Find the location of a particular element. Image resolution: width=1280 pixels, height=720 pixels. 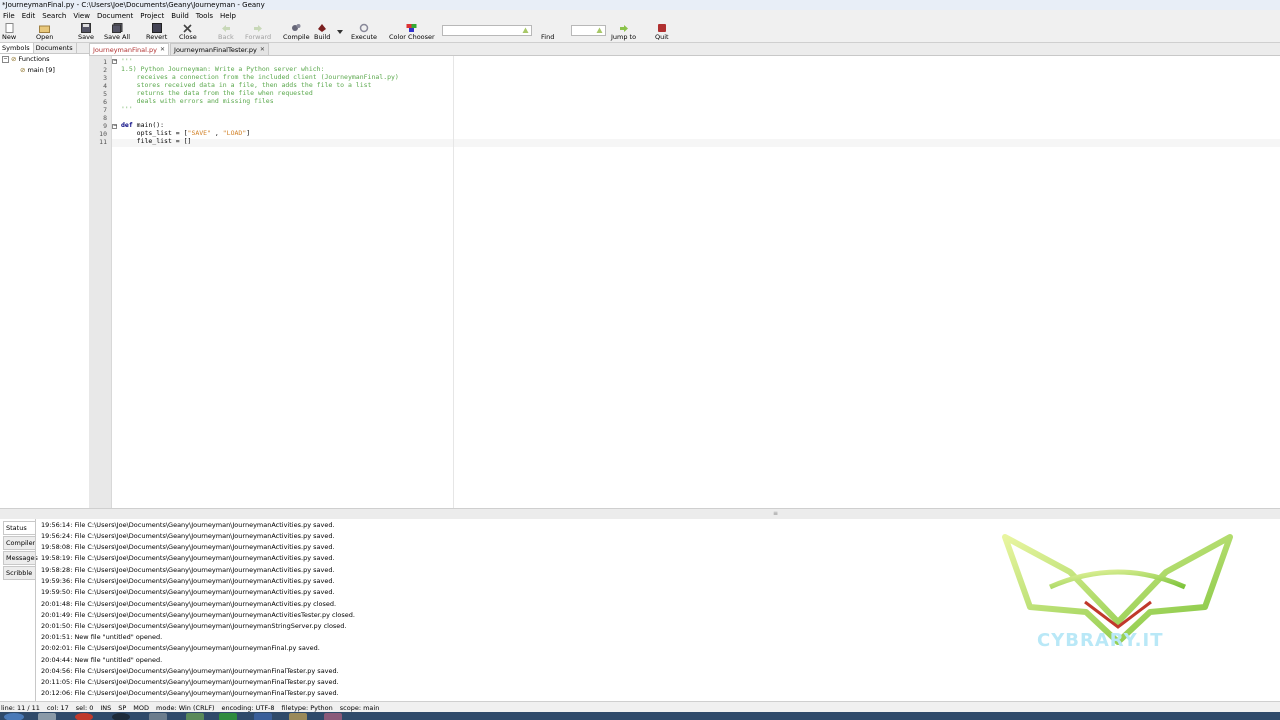

menu-file: File is located at coordinates (9, 16).